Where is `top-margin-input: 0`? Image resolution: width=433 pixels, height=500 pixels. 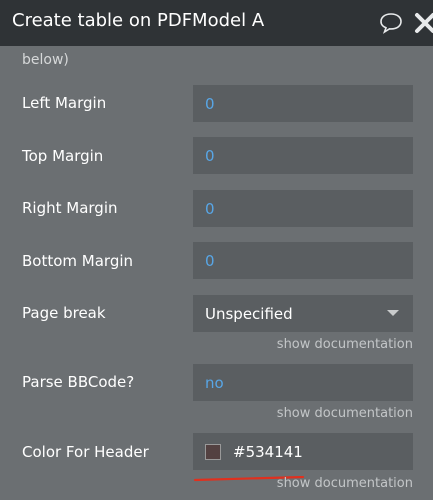
top-margin-input: 0 is located at coordinates (303, 155).